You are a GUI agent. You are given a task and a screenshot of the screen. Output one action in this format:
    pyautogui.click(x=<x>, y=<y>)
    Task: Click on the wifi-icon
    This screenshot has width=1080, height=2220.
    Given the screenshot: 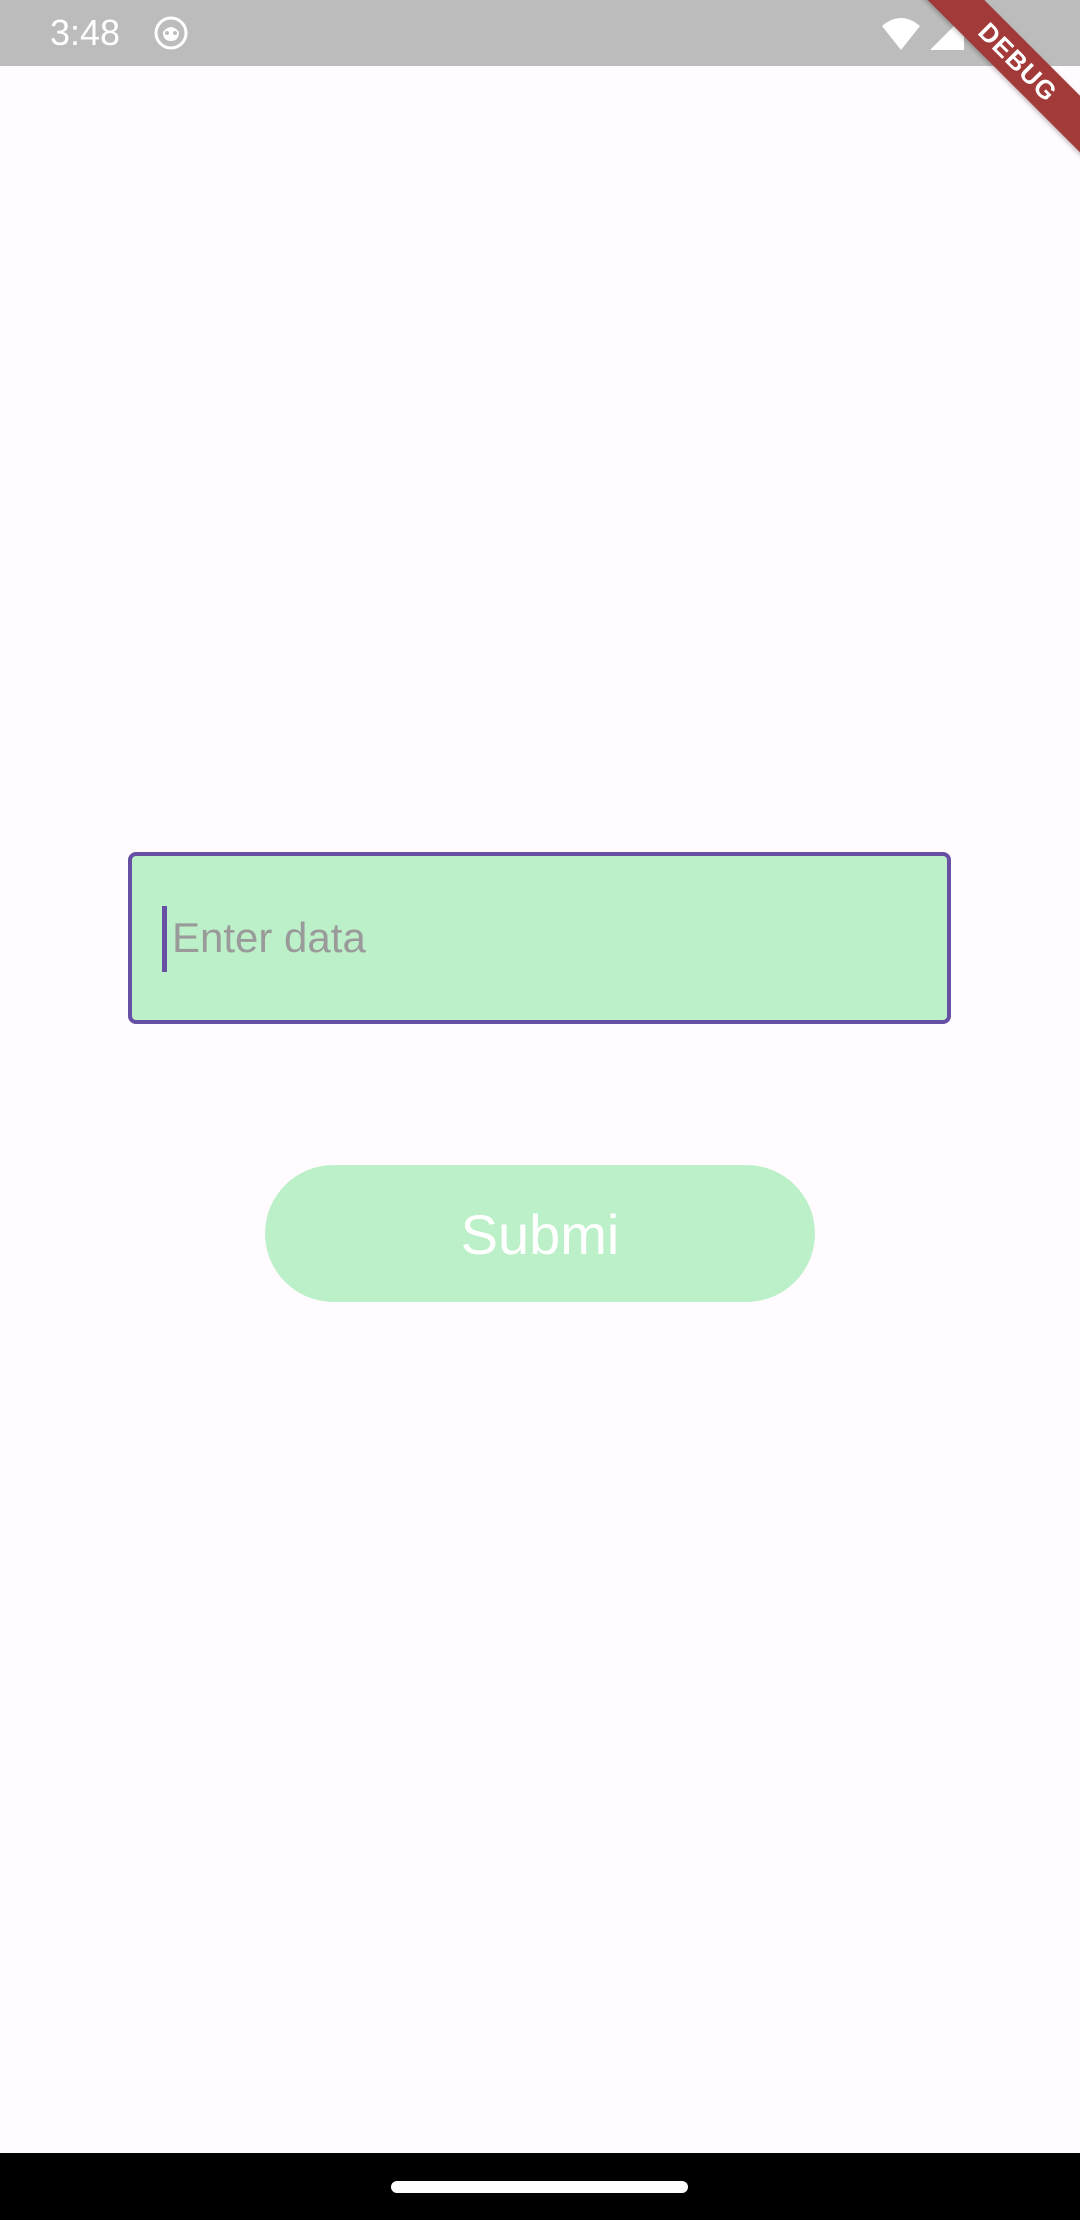 What is the action you would take?
    pyautogui.click(x=901, y=34)
    